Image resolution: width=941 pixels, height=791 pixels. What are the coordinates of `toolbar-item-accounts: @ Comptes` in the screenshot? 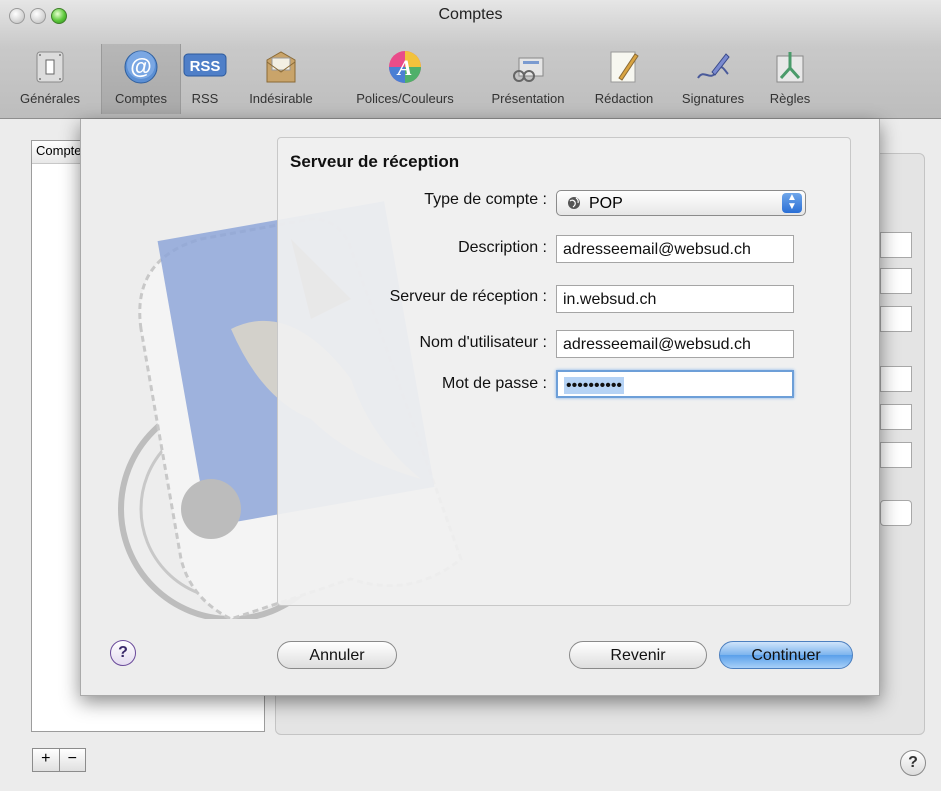 It's located at (141, 79).